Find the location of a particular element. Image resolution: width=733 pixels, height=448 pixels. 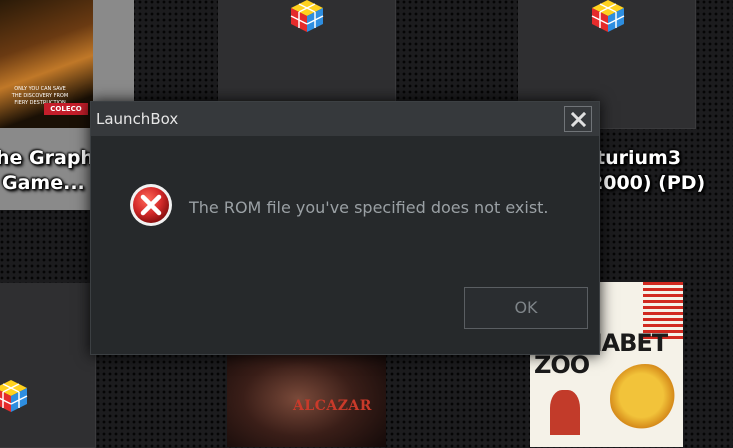

game-title-line: turium3 is located at coordinates (639, 158).